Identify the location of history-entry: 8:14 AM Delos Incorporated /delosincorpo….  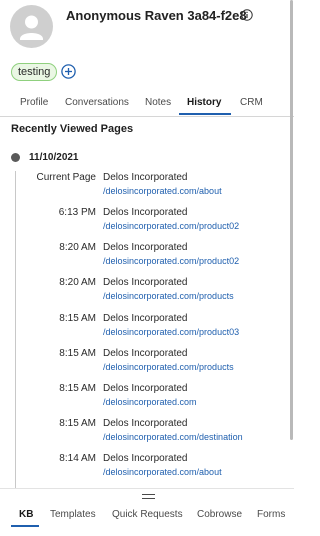
(147, 469).